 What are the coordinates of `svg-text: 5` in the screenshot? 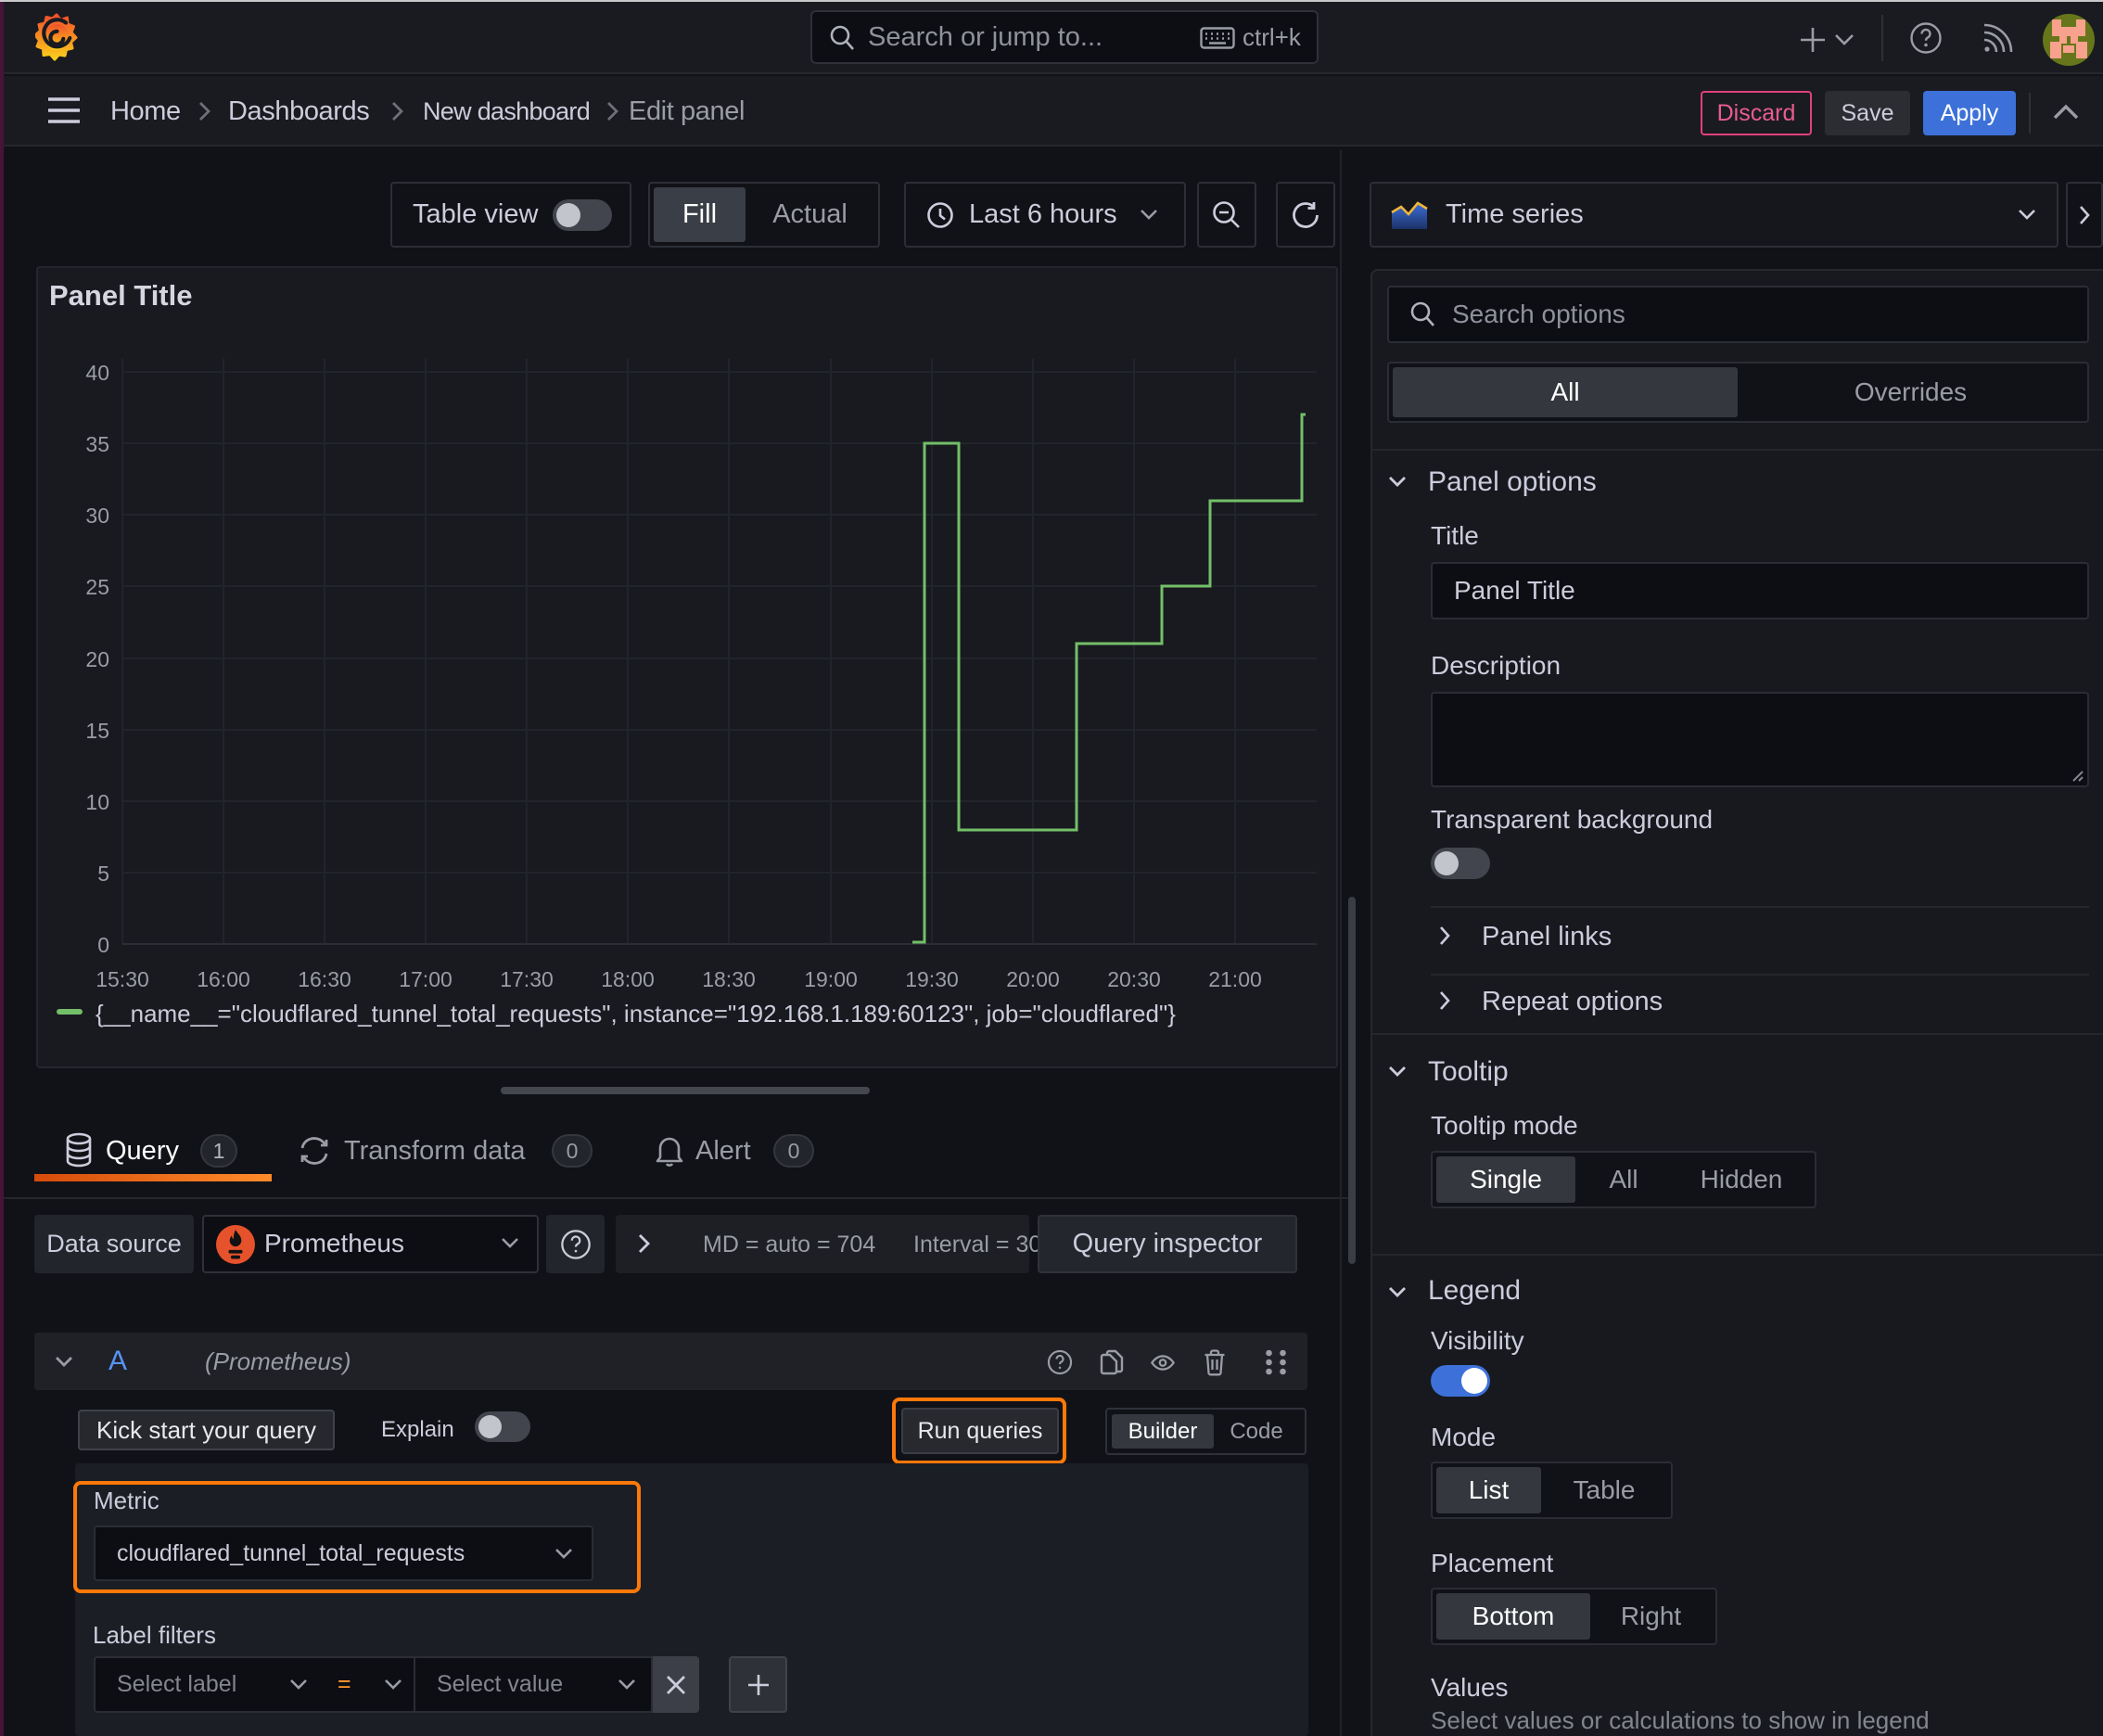 It's located at (103, 874).